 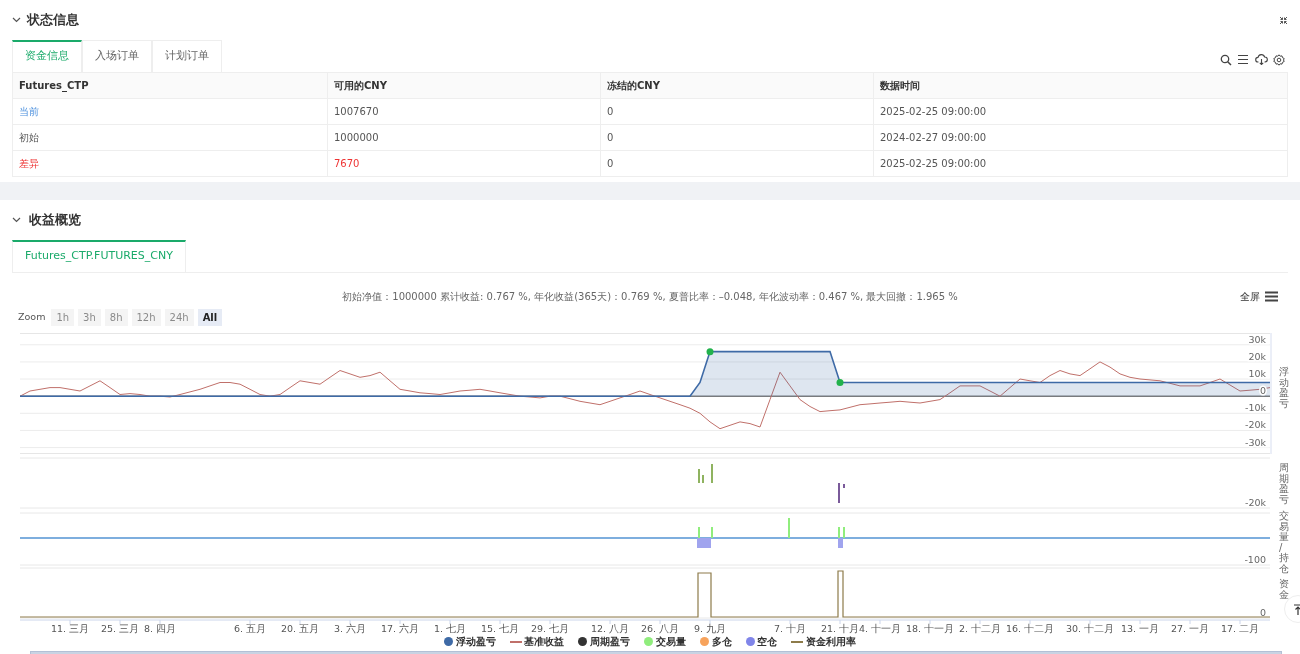 I want to click on date-label: 25. 三月, so click(x=120, y=628).